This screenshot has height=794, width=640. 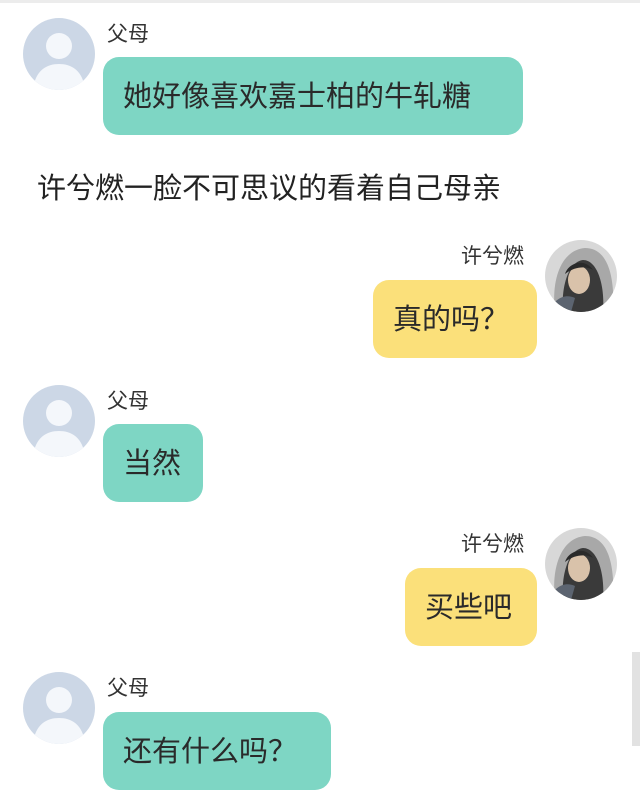 I want to click on scrollbar, so click(x=636, y=699).